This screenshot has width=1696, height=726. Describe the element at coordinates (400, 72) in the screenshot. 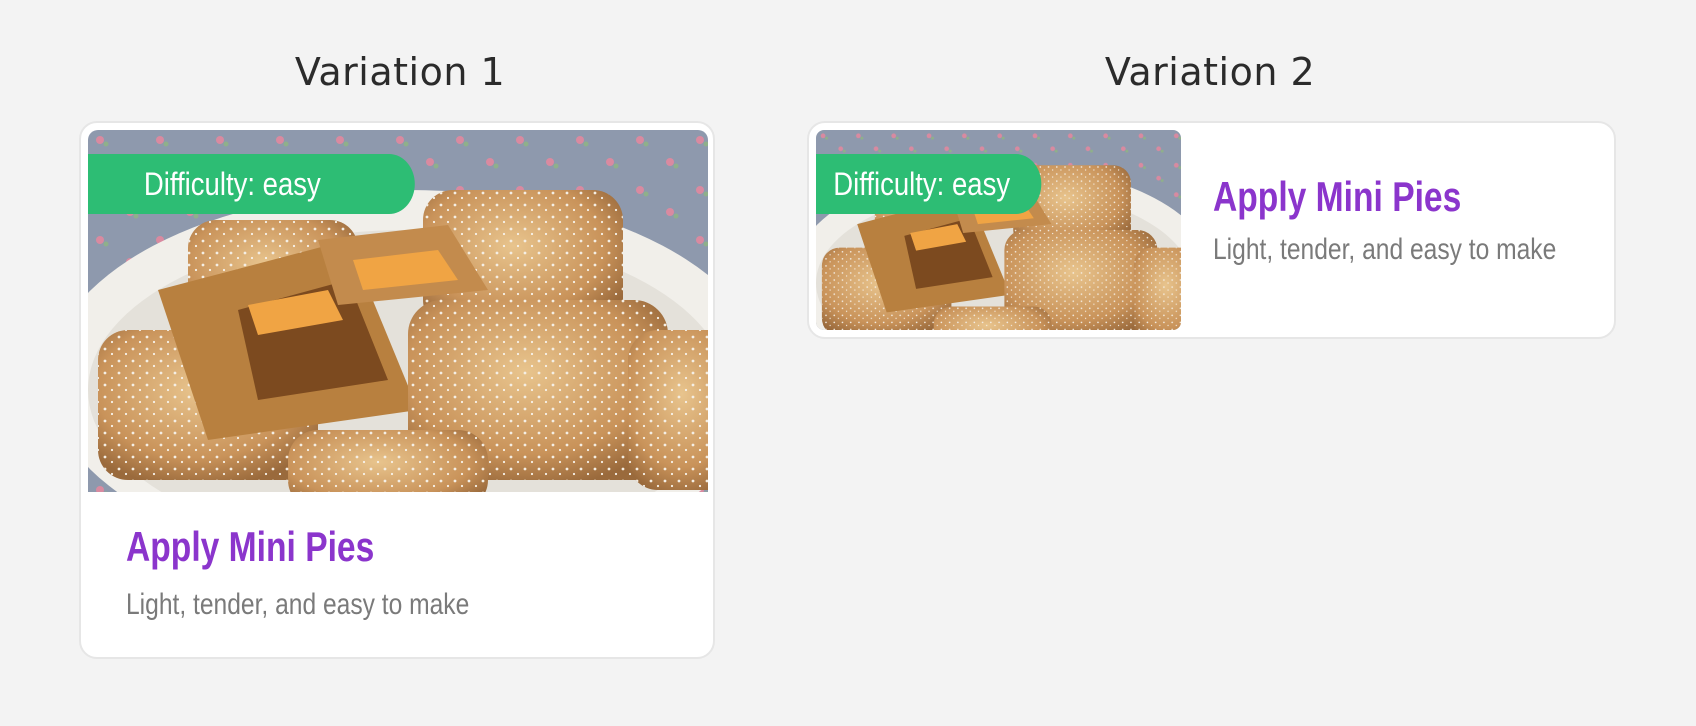

I see `variation-1-heading: Variation 1` at that location.